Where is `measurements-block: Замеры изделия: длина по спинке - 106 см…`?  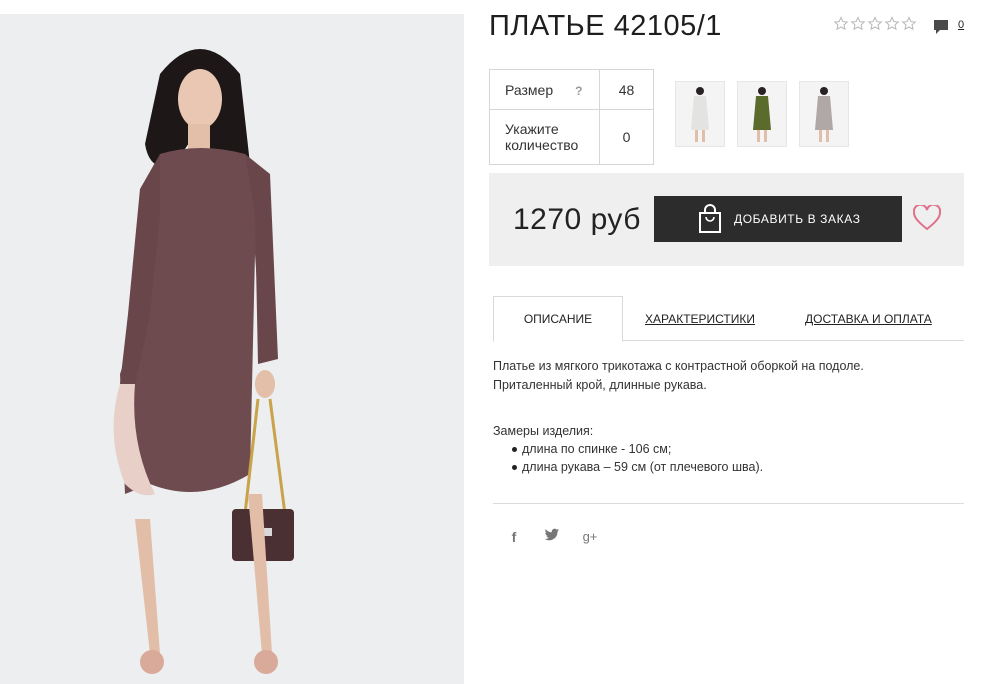 measurements-block: Замеры изделия: длина по спинке - 106 см… is located at coordinates (628, 449).